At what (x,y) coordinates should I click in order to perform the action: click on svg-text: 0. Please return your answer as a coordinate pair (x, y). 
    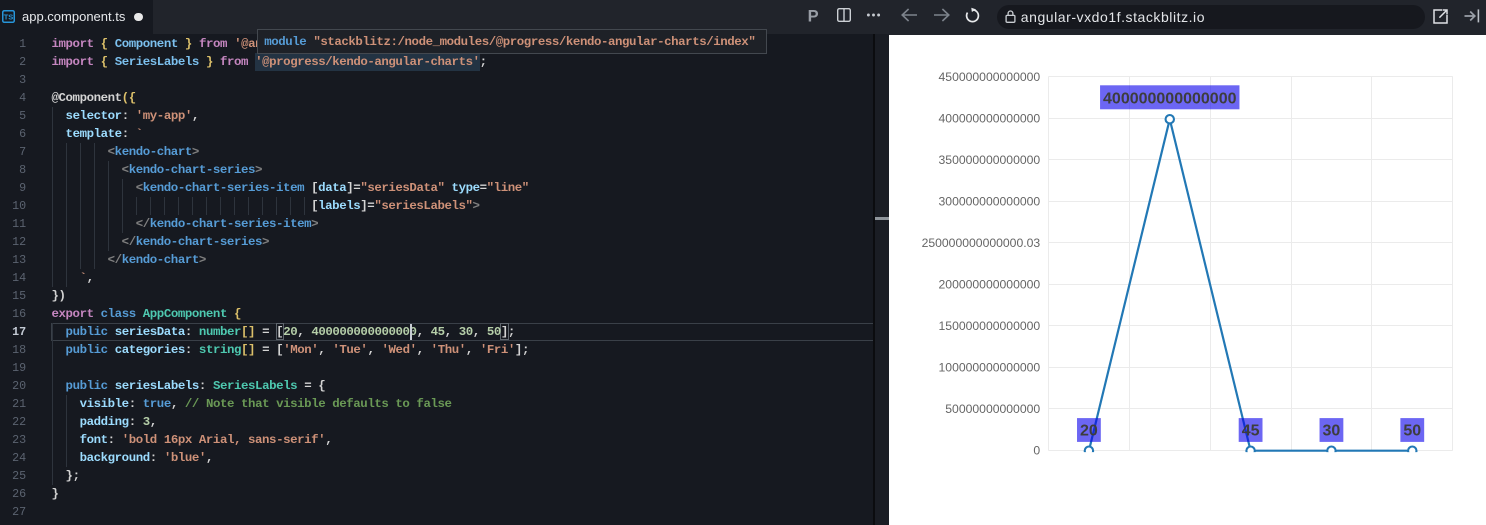
    Looking at the image, I should click on (1036, 451).